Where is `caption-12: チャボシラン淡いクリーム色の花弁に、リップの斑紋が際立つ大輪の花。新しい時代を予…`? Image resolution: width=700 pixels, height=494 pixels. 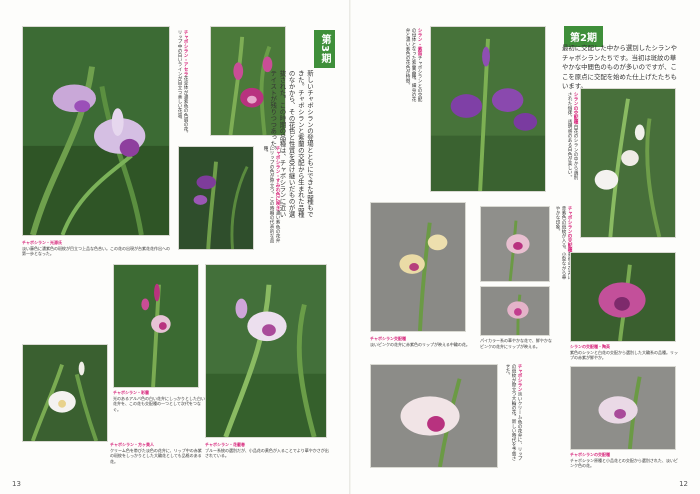 caption-12: チャボシラン淡いクリーム色の花弁に、リップの斑紋が際立つ大輪の花。新しい時代を予… is located at coordinates (513, 414).